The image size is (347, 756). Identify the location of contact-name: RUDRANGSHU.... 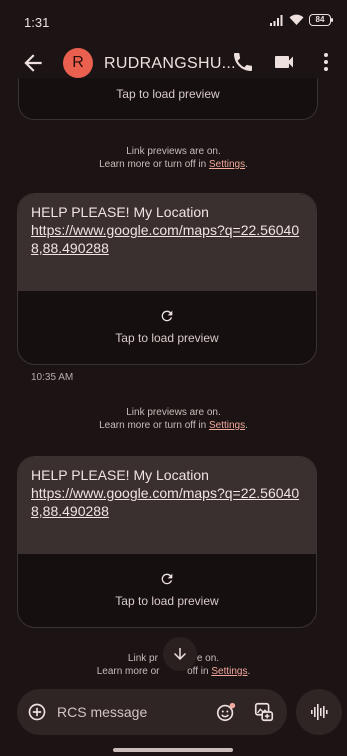
(170, 64).